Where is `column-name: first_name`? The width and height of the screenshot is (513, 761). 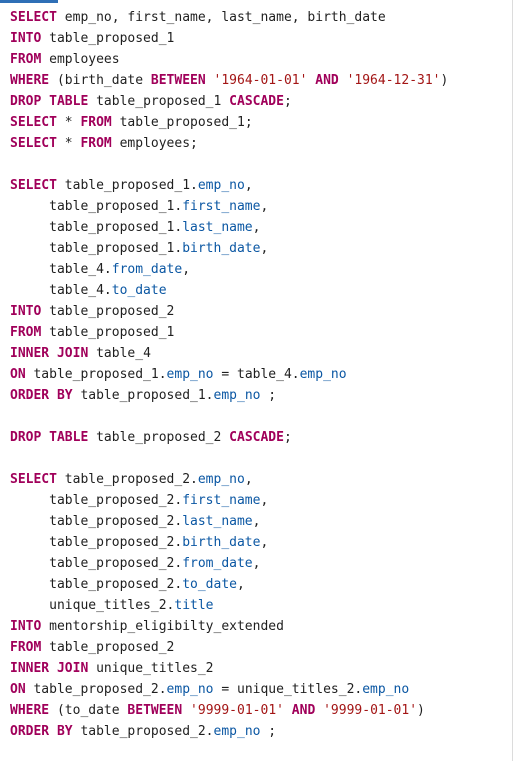 column-name: first_name is located at coordinates (221, 500).